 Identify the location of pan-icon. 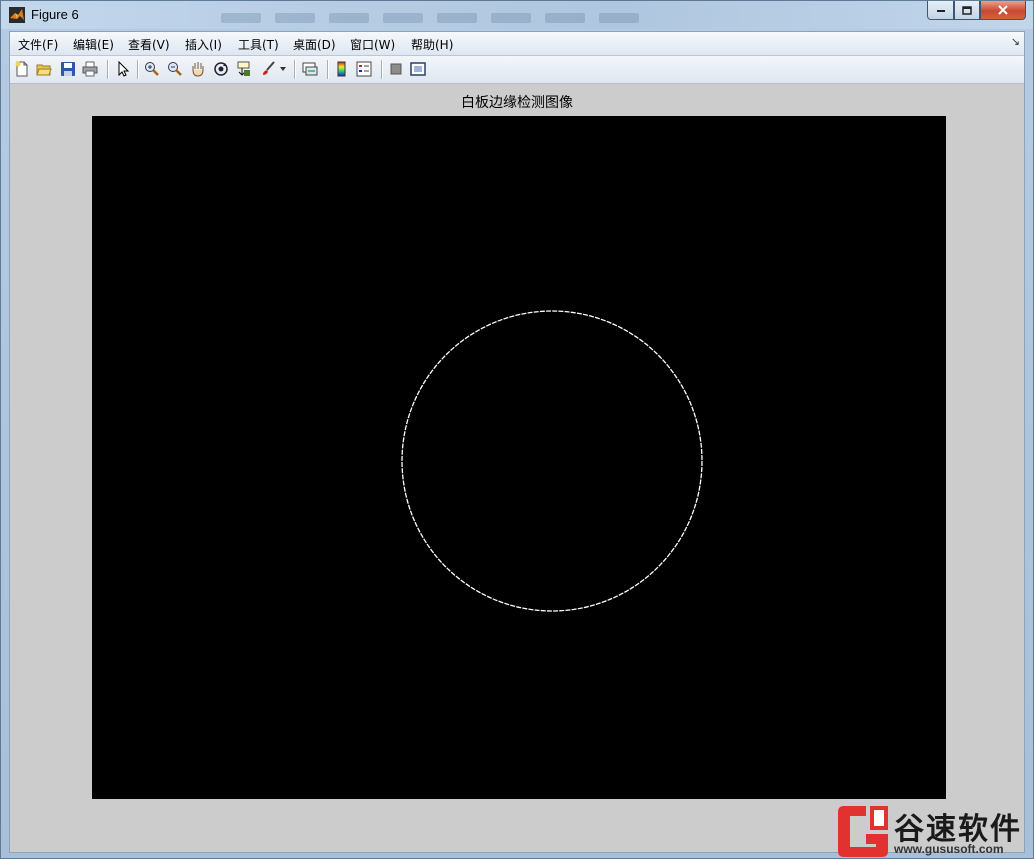
(198, 69).